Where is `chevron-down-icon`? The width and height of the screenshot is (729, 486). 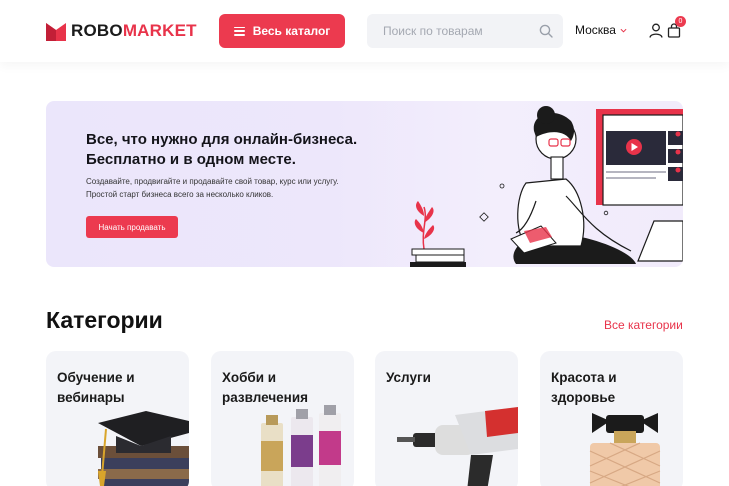 chevron-down-icon is located at coordinates (623, 30).